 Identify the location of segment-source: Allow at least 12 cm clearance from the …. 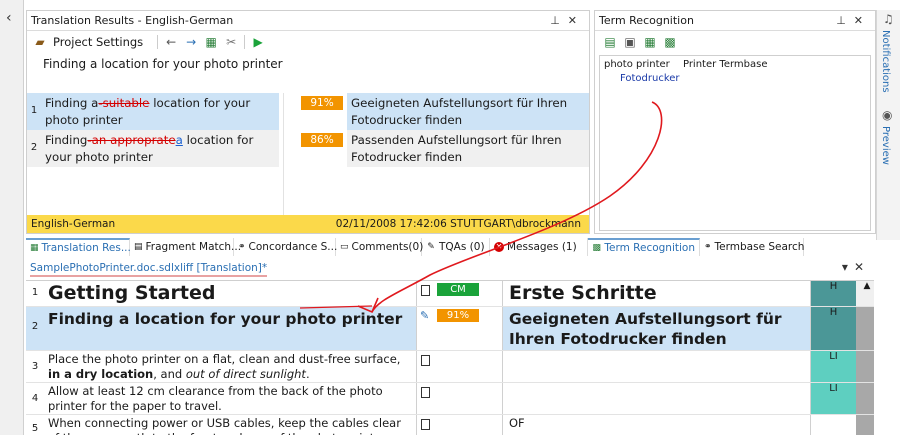
(230, 398).